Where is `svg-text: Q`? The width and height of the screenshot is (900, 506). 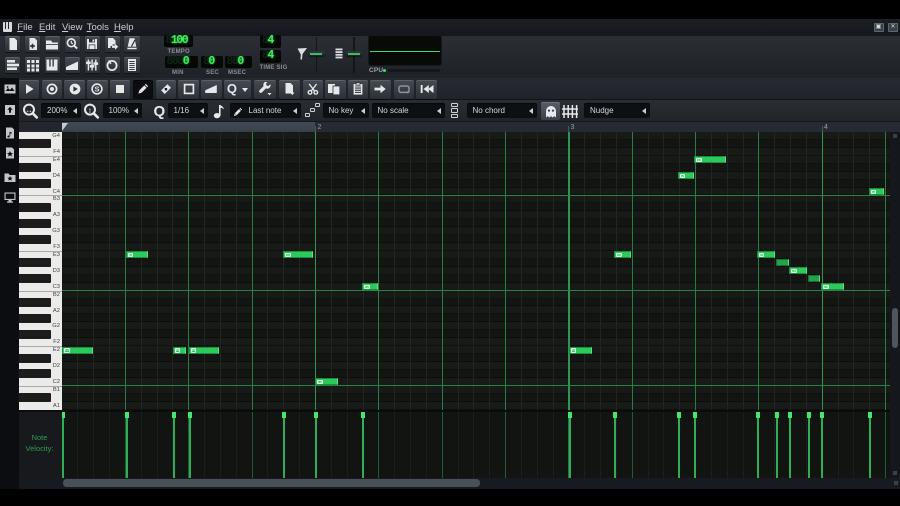 svg-text: Q is located at coordinates (159, 111).